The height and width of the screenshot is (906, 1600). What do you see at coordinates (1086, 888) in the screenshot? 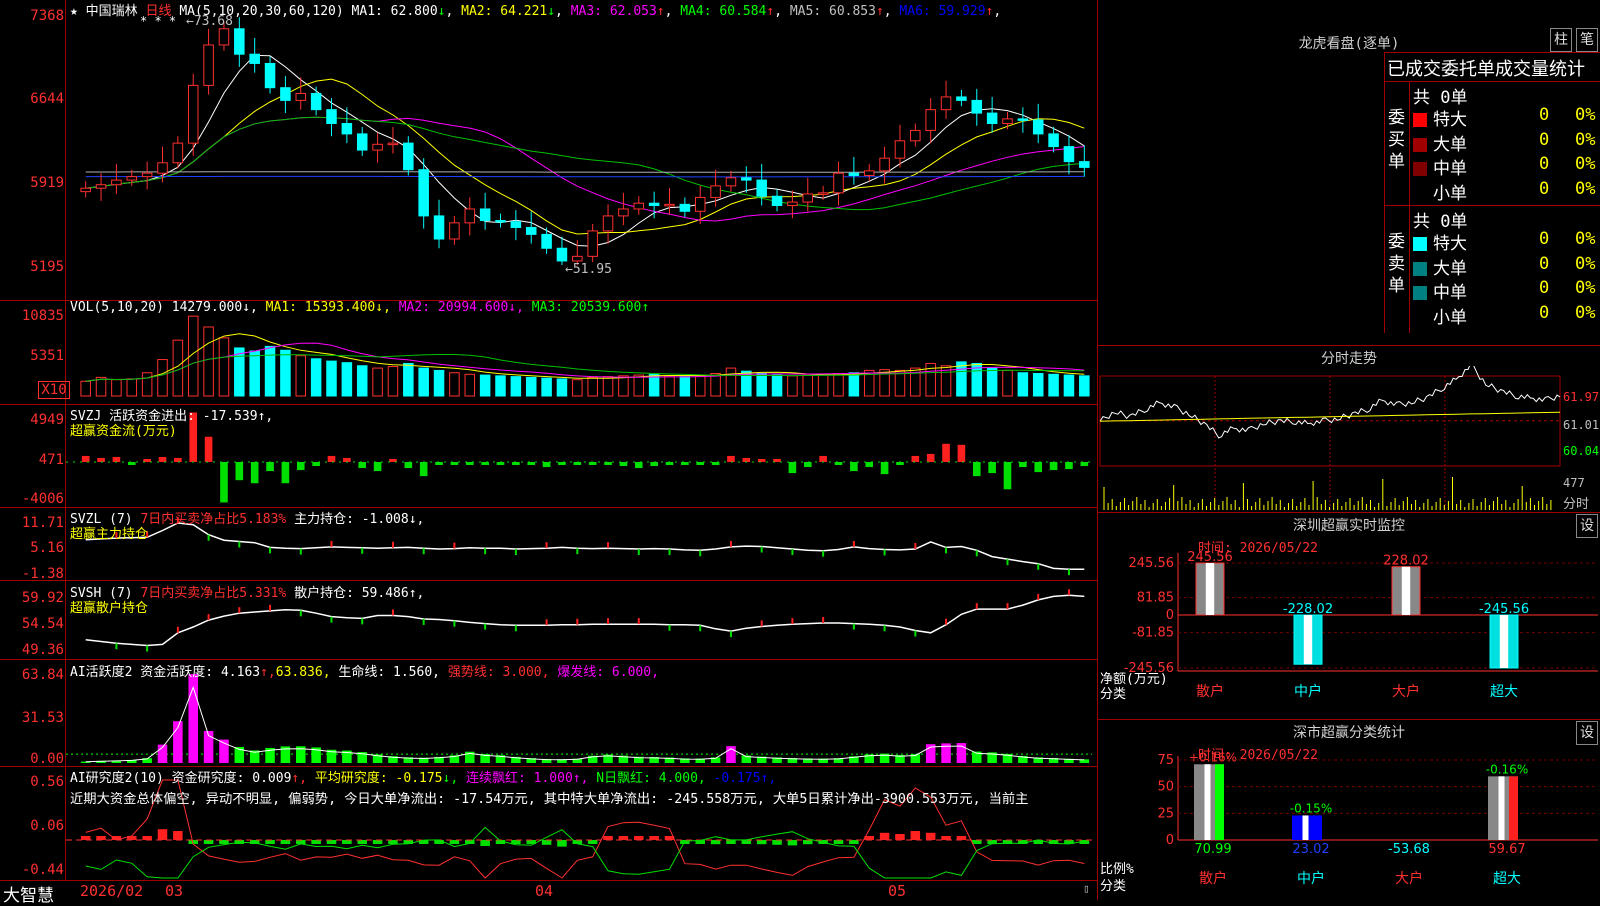
I see `lock-icon: ▯` at bounding box center [1086, 888].